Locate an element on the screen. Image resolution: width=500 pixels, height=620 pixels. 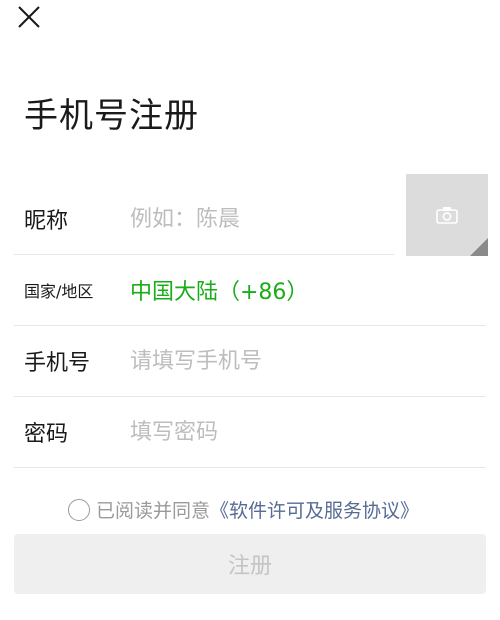
password-row: 密码 is located at coordinates (250, 432).